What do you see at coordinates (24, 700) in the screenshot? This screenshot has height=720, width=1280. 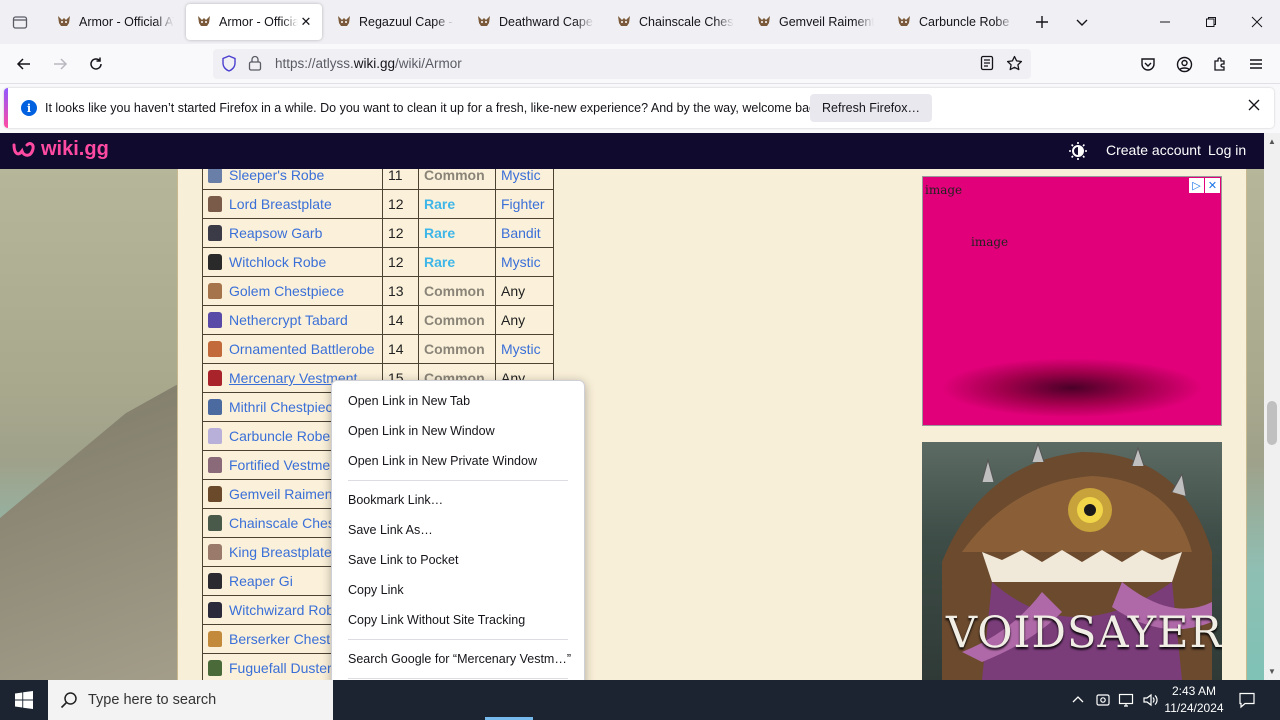 I see `windows-start-icon` at bounding box center [24, 700].